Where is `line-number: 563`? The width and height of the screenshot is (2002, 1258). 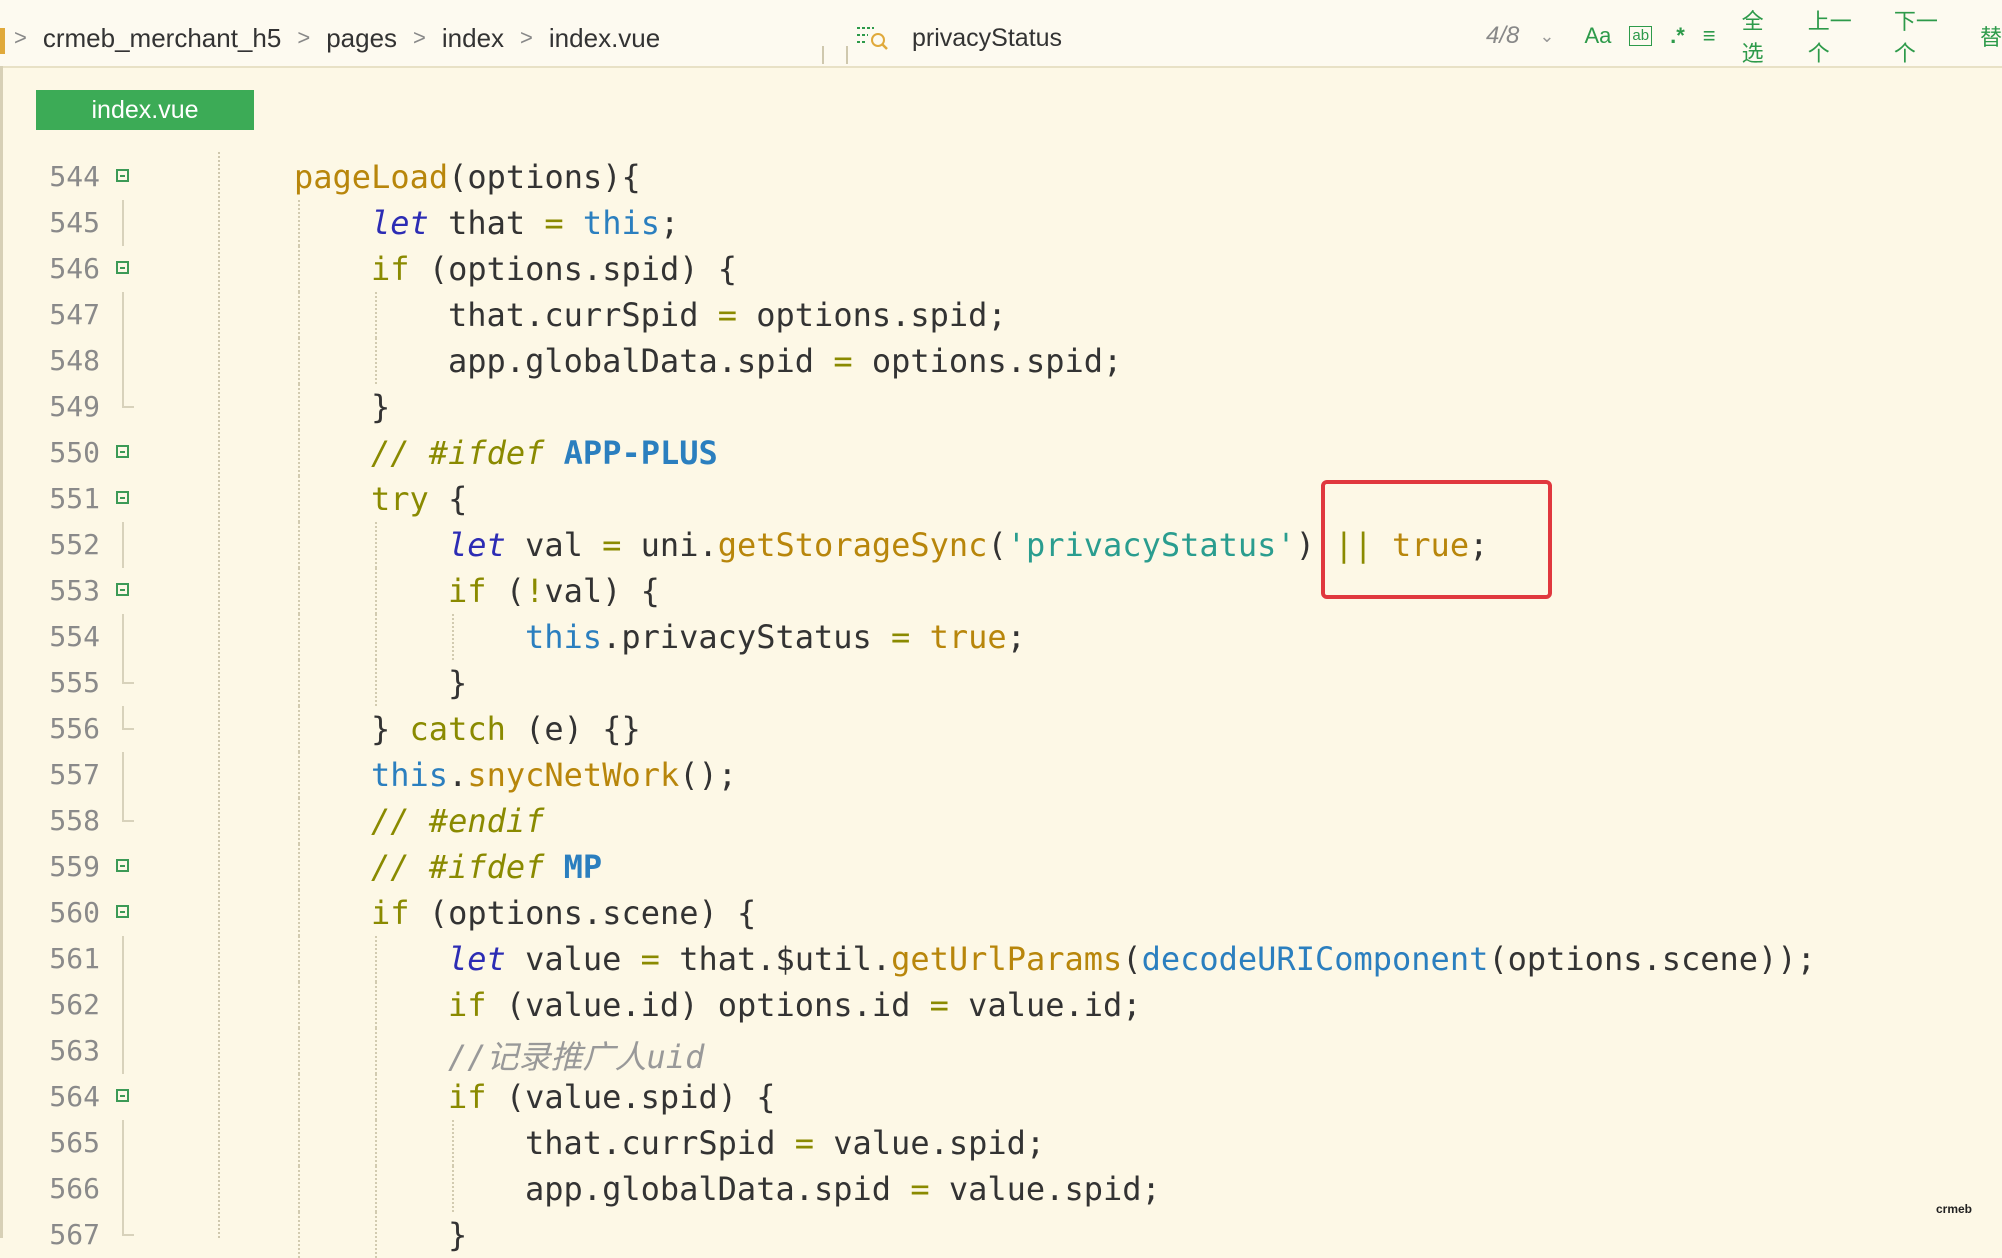
line-number: 563 is located at coordinates (74, 1050).